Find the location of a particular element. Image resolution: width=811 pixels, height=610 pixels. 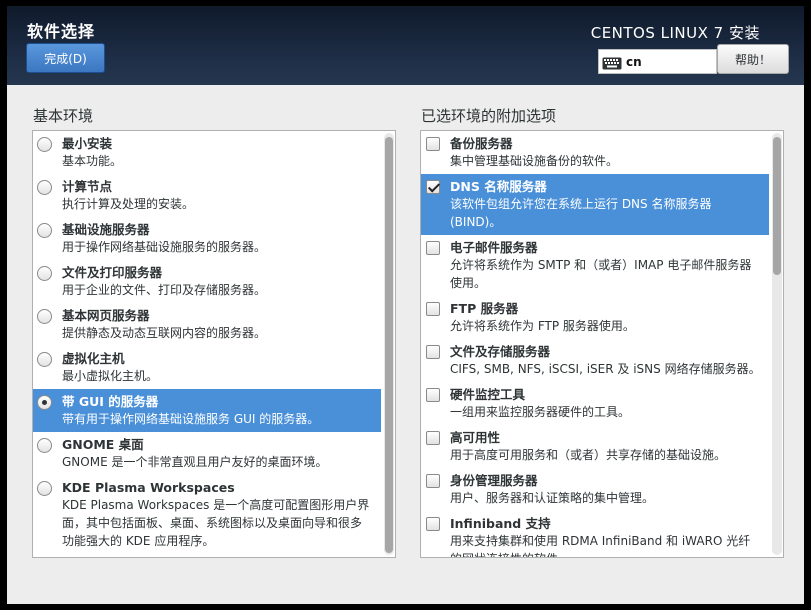

environment-item: GNOME 桌面 GNOME 是一个非常直观且用户友好的桌面环境。 is located at coordinates (207, 453).